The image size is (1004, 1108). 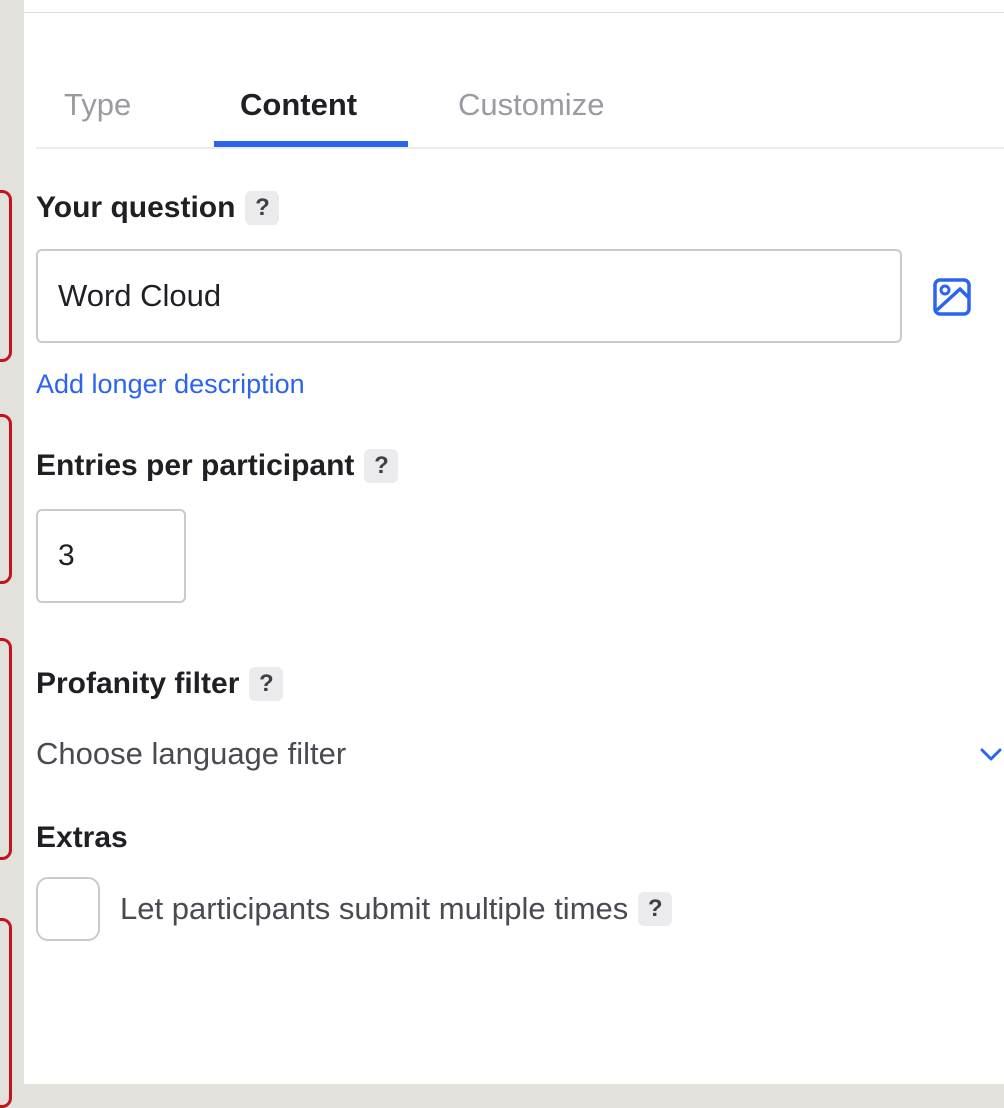 What do you see at coordinates (262, 208) in the screenshot?
I see `question-help-icon: ?` at bounding box center [262, 208].